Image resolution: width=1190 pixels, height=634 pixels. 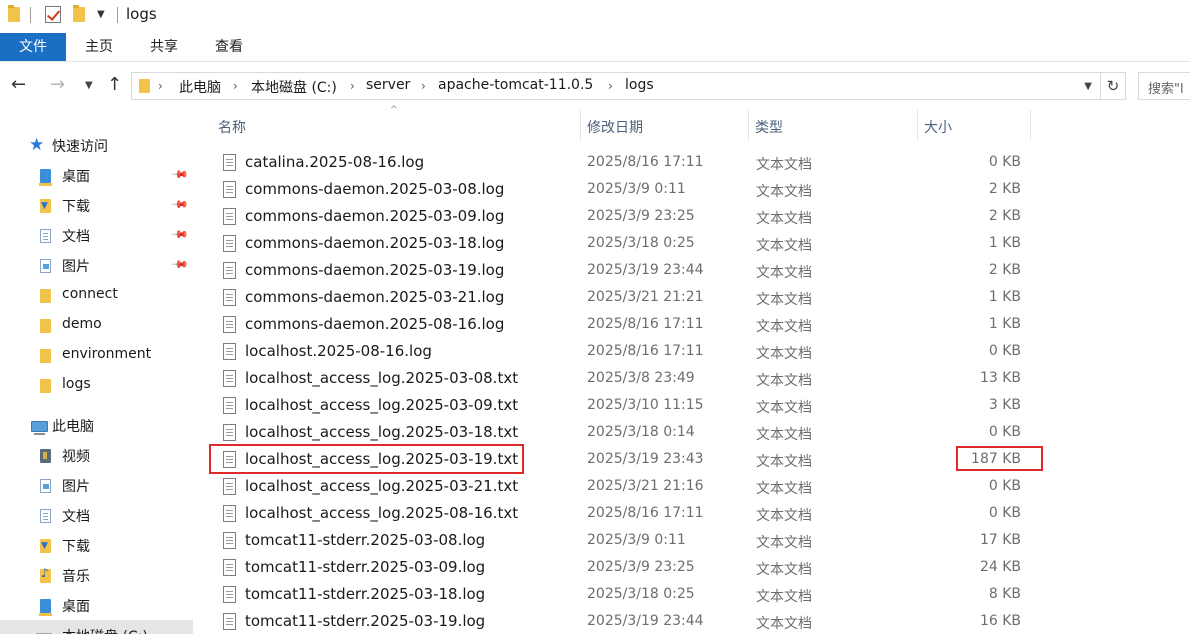 I want to click on nav-item-desktop: 桌面, so click(x=96, y=605).